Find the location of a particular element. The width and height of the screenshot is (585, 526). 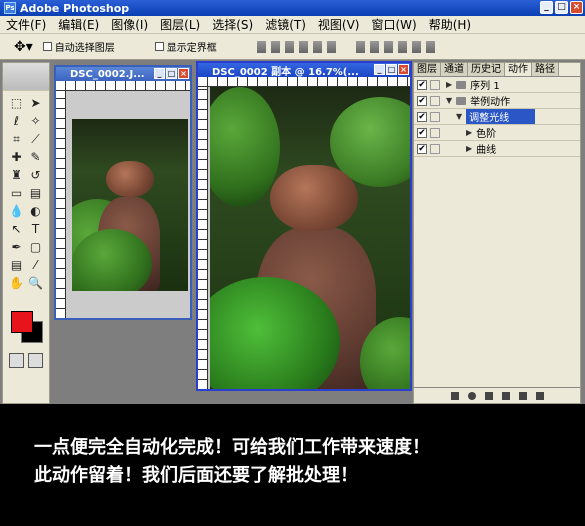

eraser-tool-icon: ▭ is located at coordinates (16, 193).